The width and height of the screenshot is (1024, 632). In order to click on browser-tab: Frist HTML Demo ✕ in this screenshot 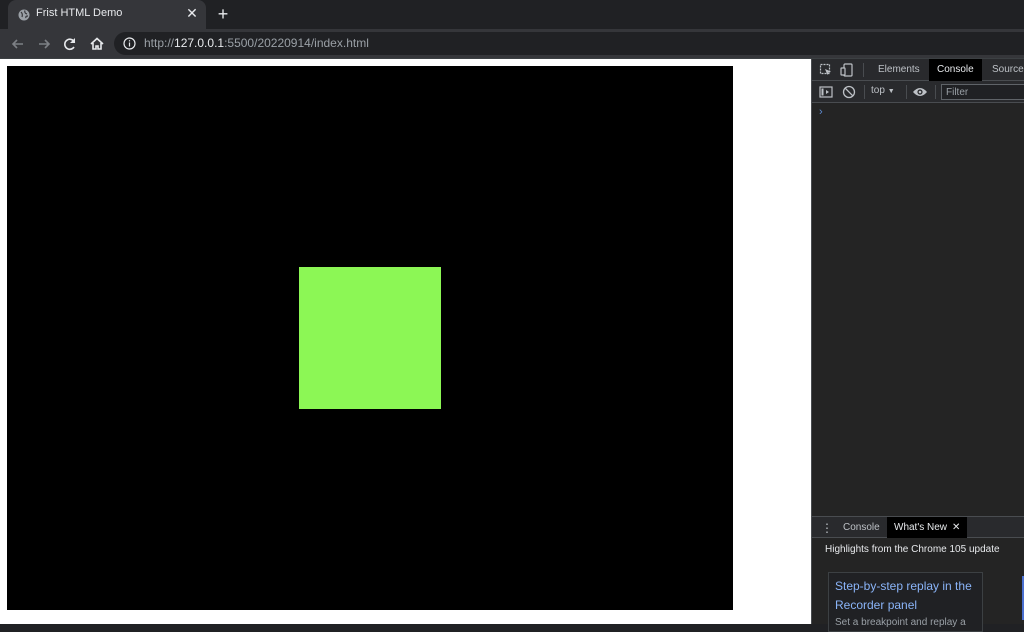, I will do `click(107, 14)`.